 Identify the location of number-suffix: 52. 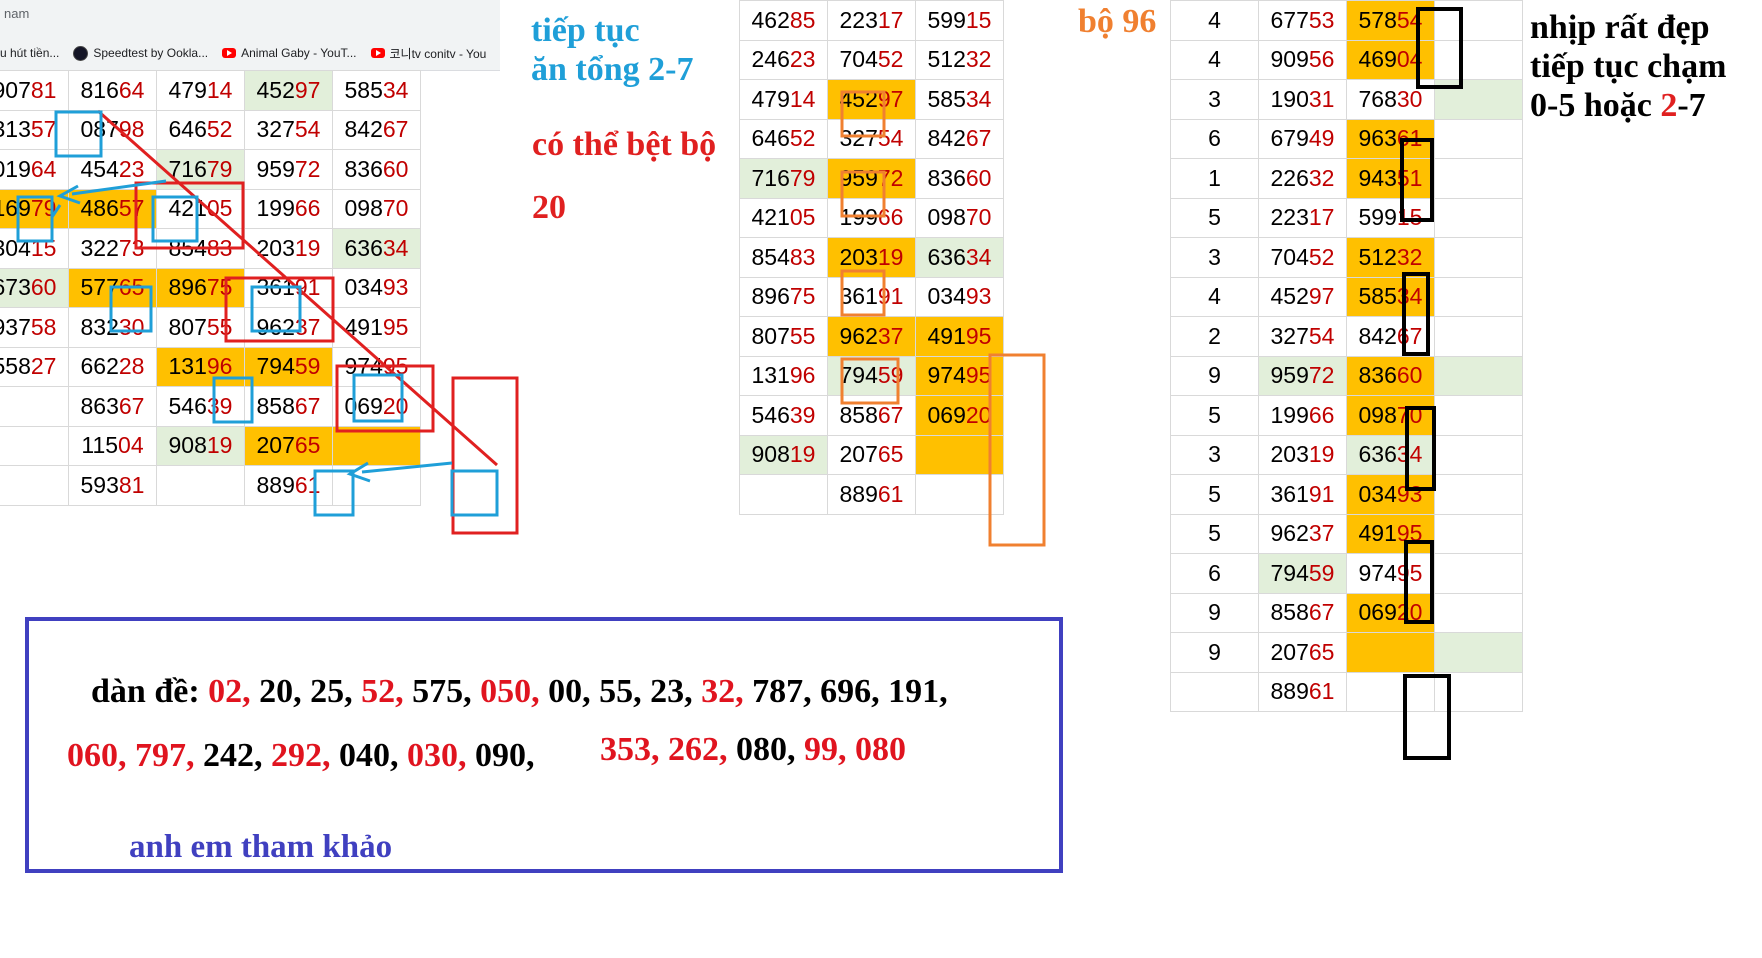
(802, 138).